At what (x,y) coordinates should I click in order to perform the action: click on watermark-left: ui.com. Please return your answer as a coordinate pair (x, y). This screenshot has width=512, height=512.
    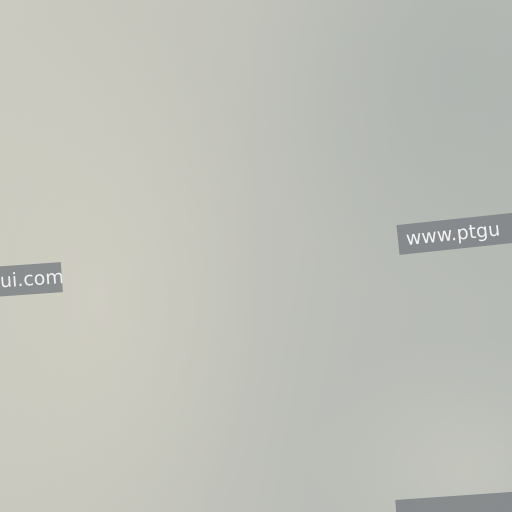
    Looking at the image, I should click on (31, 279).